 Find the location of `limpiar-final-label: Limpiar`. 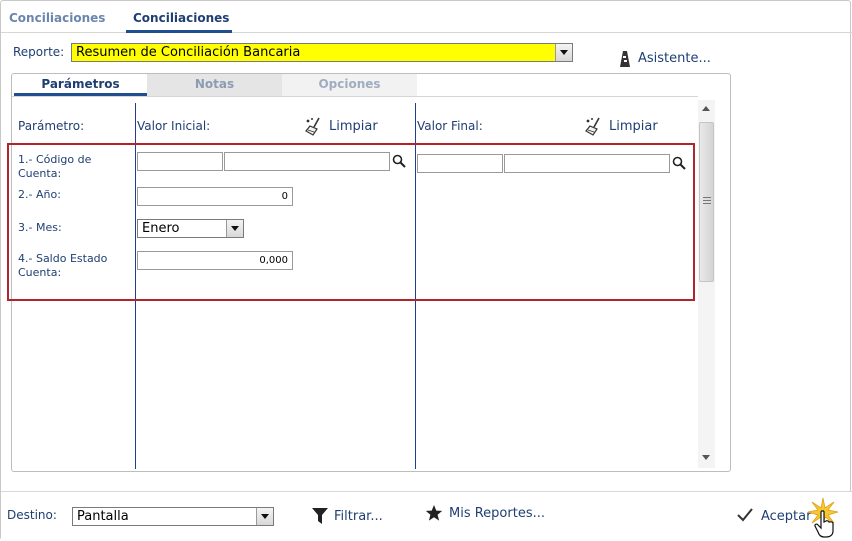

limpiar-final-label: Limpiar is located at coordinates (633, 126).